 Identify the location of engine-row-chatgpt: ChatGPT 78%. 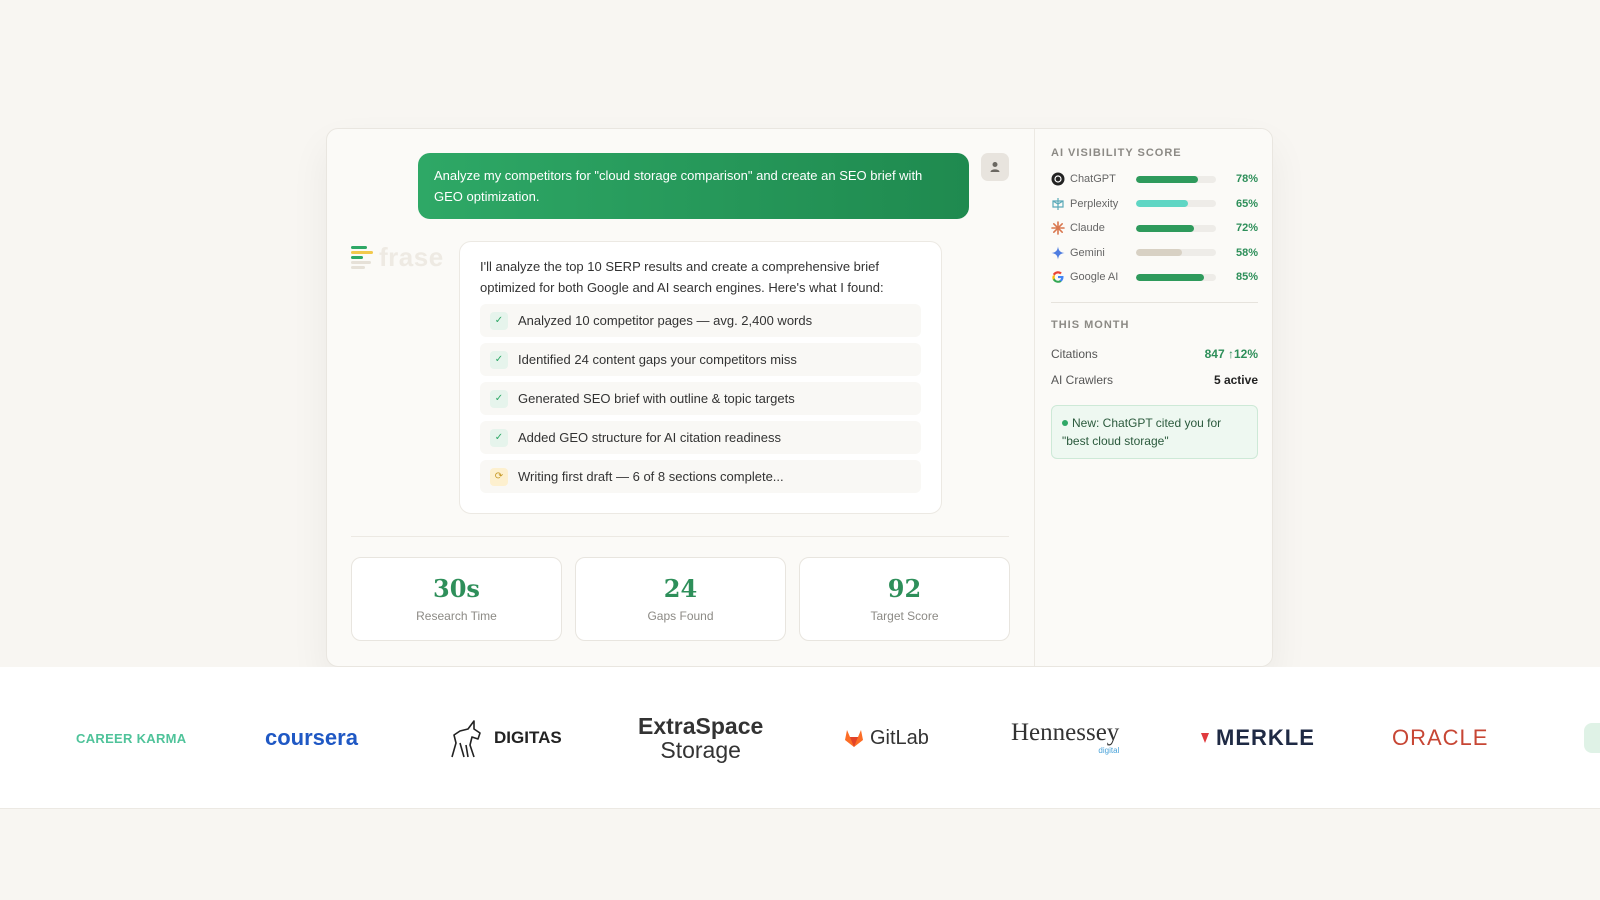
(1154, 179).